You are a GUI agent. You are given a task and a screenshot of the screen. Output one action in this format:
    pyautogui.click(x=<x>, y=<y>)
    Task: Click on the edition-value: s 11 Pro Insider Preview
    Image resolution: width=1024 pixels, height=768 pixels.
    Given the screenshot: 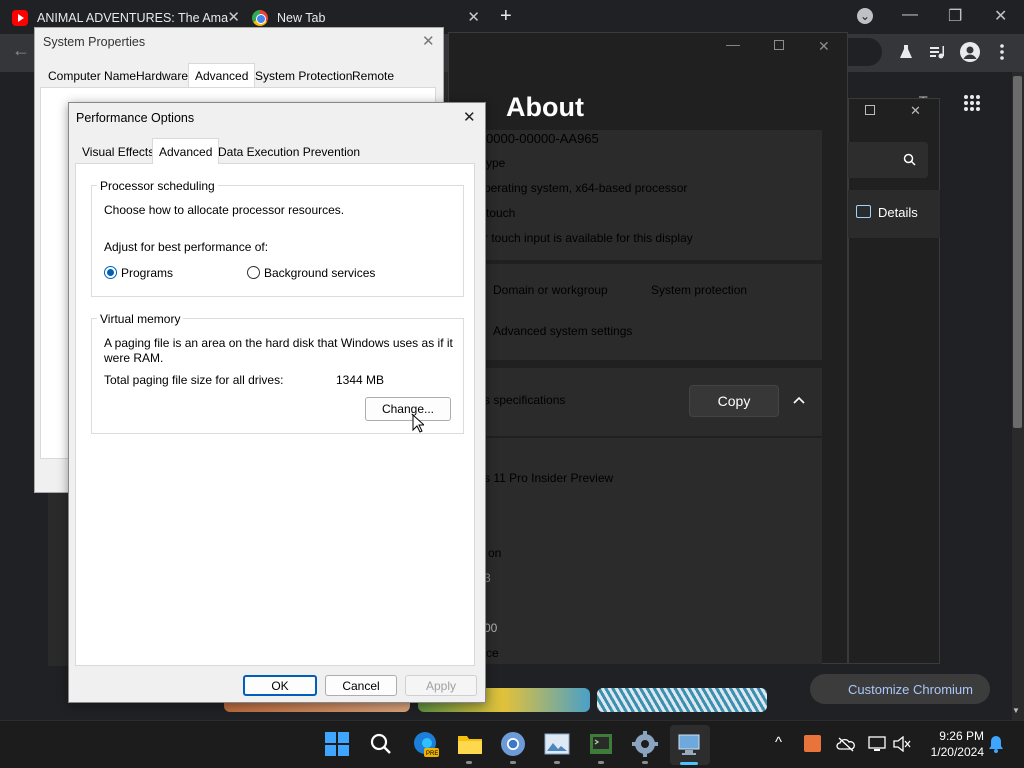 What is the action you would take?
    pyautogui.click(x=549, y=478)
    